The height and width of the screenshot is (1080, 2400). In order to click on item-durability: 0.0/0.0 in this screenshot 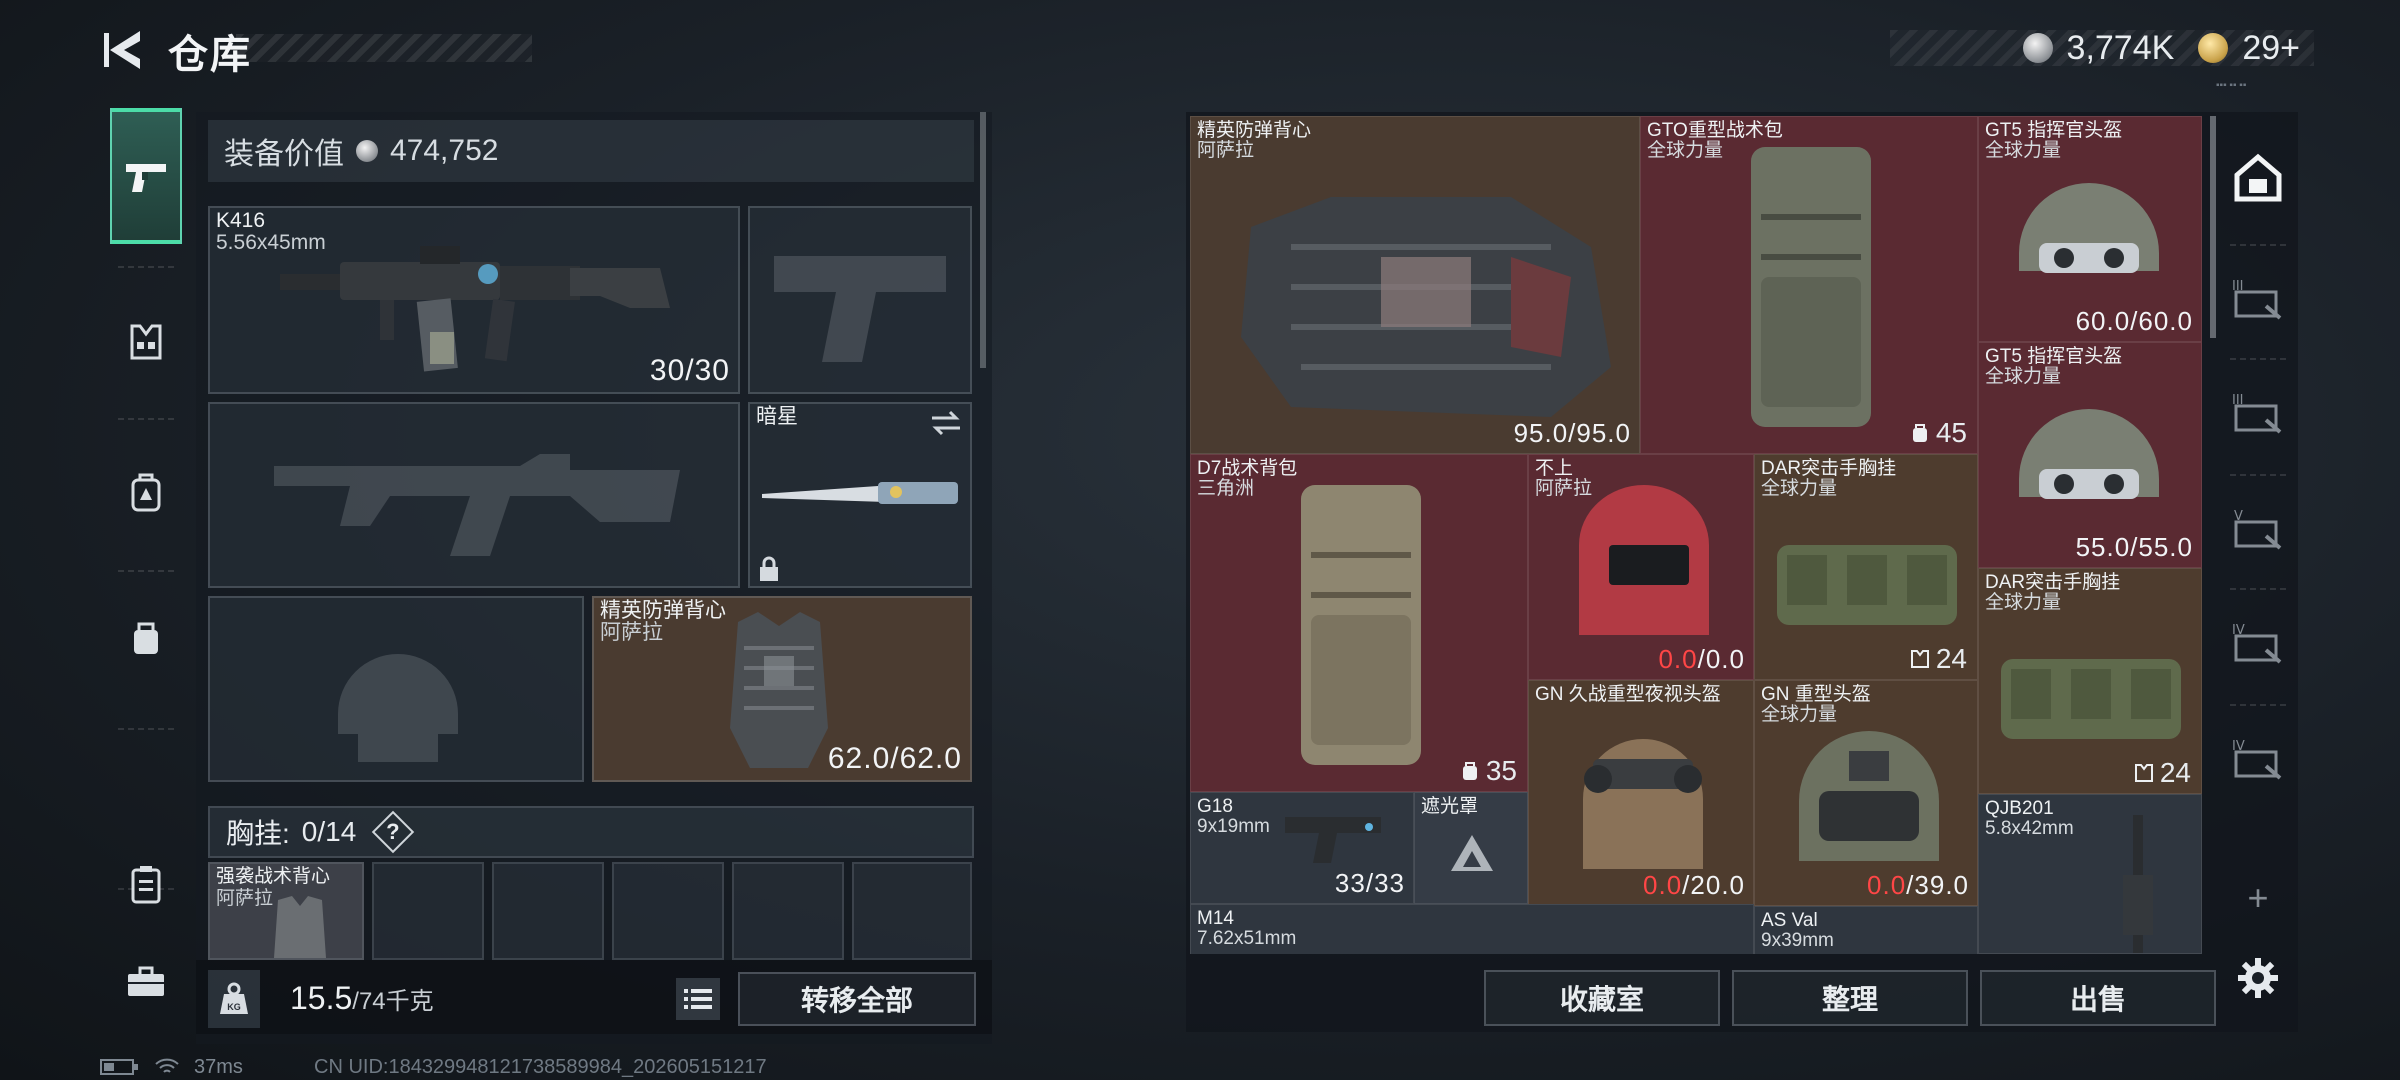, I will do `click(1701, 659)`.